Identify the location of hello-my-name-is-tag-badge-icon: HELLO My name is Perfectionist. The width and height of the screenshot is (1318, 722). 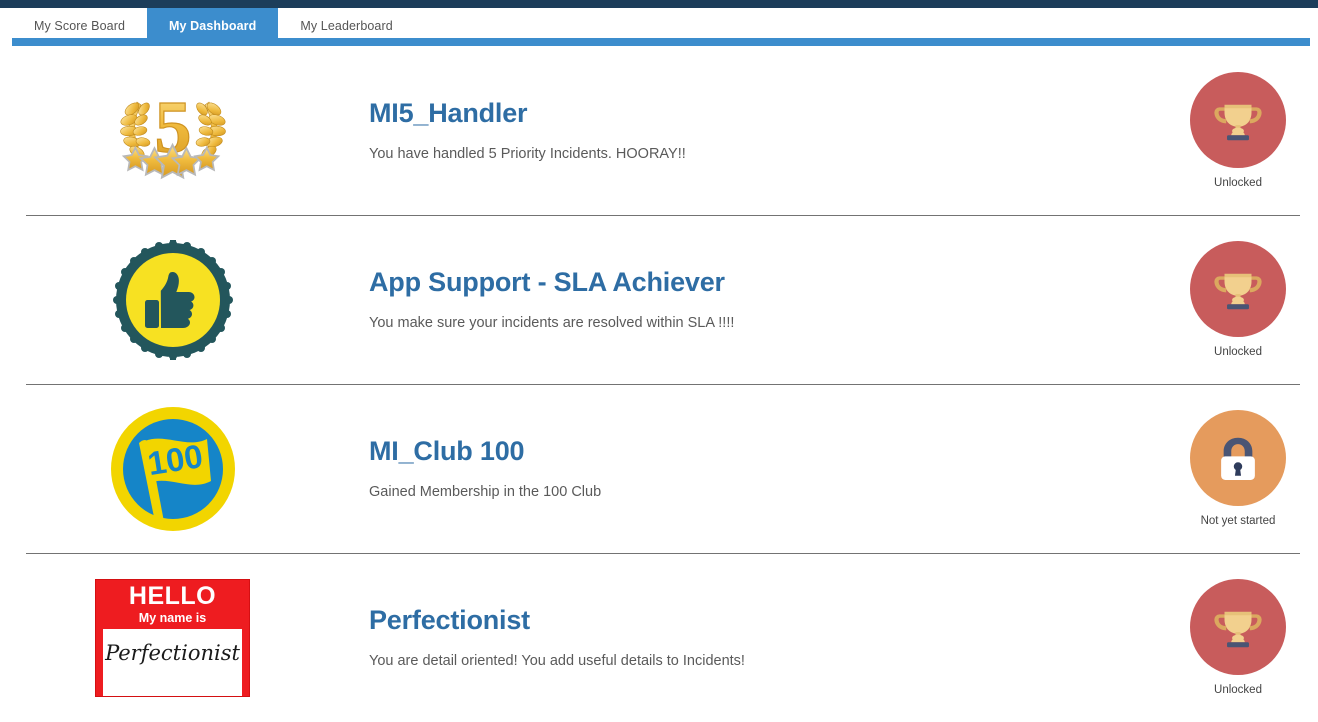
(172, 637).